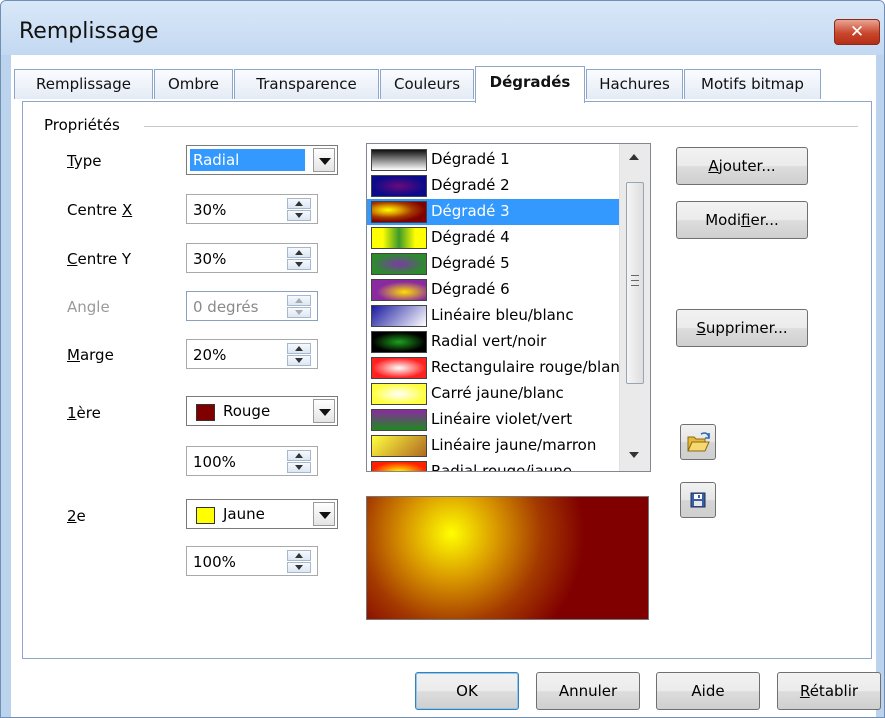  What do you see at coordinates (226, 307) in the screenshot?
I see `angle-value: 0 degrés` at bounding box center [226, 307].